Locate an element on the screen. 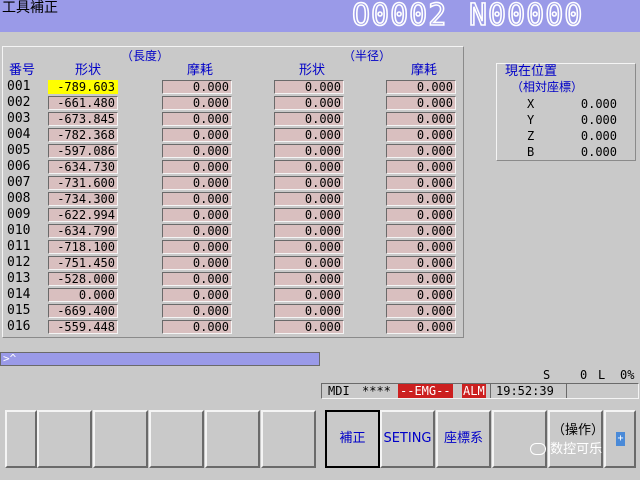  offset-row: 002 -661.480 0.000 0.000 0.000 is located at coordinates (233, 103).